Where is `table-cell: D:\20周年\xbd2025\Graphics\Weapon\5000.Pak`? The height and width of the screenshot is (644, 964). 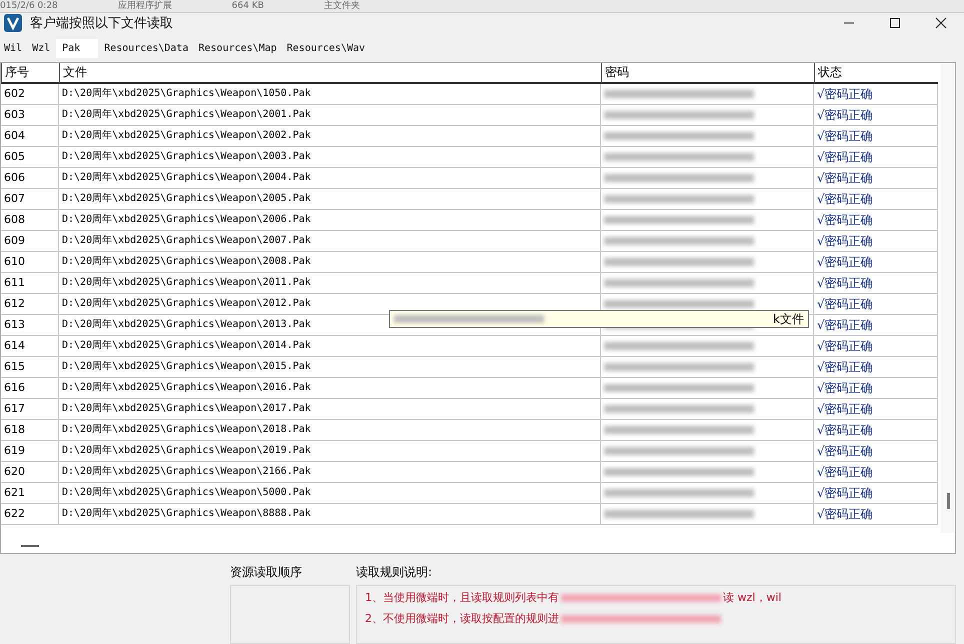
table-cell: D:\20周年\xbd2025\Graphics\Weapon\5000.Pak is located at coordinates (330, 493).